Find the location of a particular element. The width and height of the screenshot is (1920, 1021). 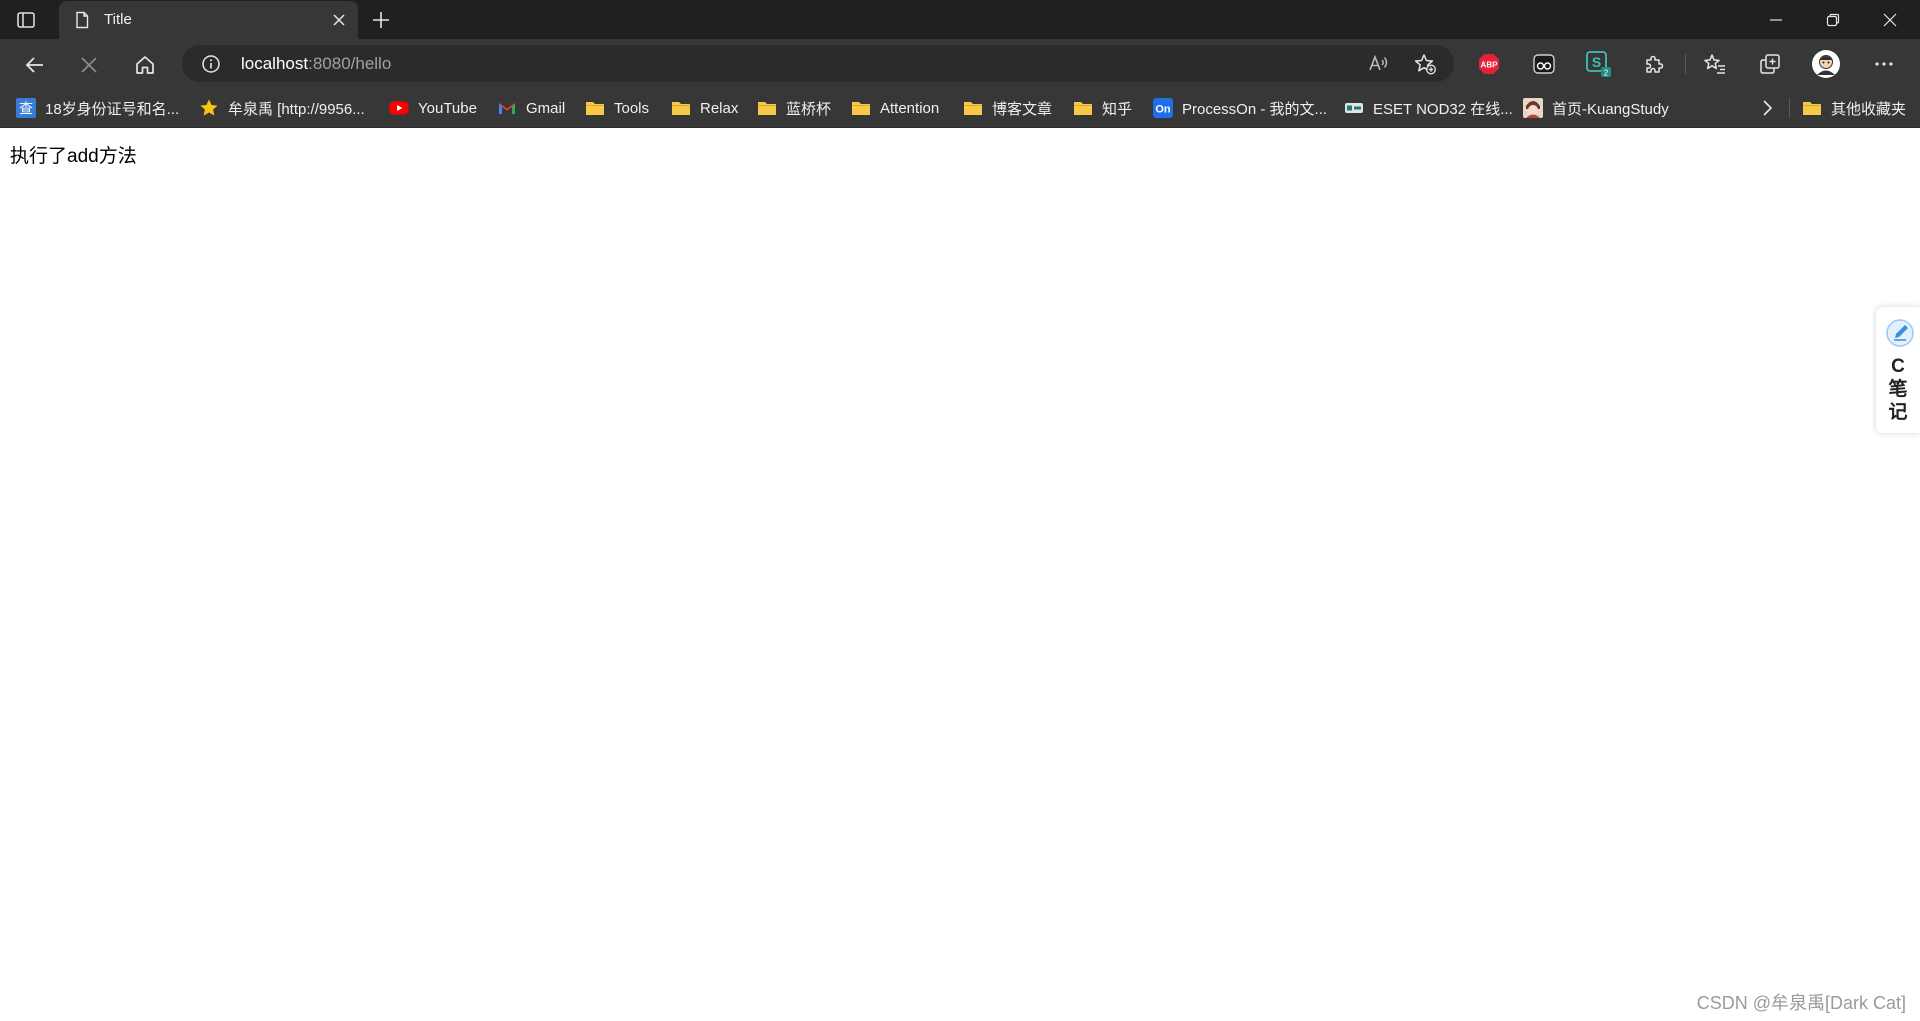

chevron-right-icon is located at coordinates (1767, 108).